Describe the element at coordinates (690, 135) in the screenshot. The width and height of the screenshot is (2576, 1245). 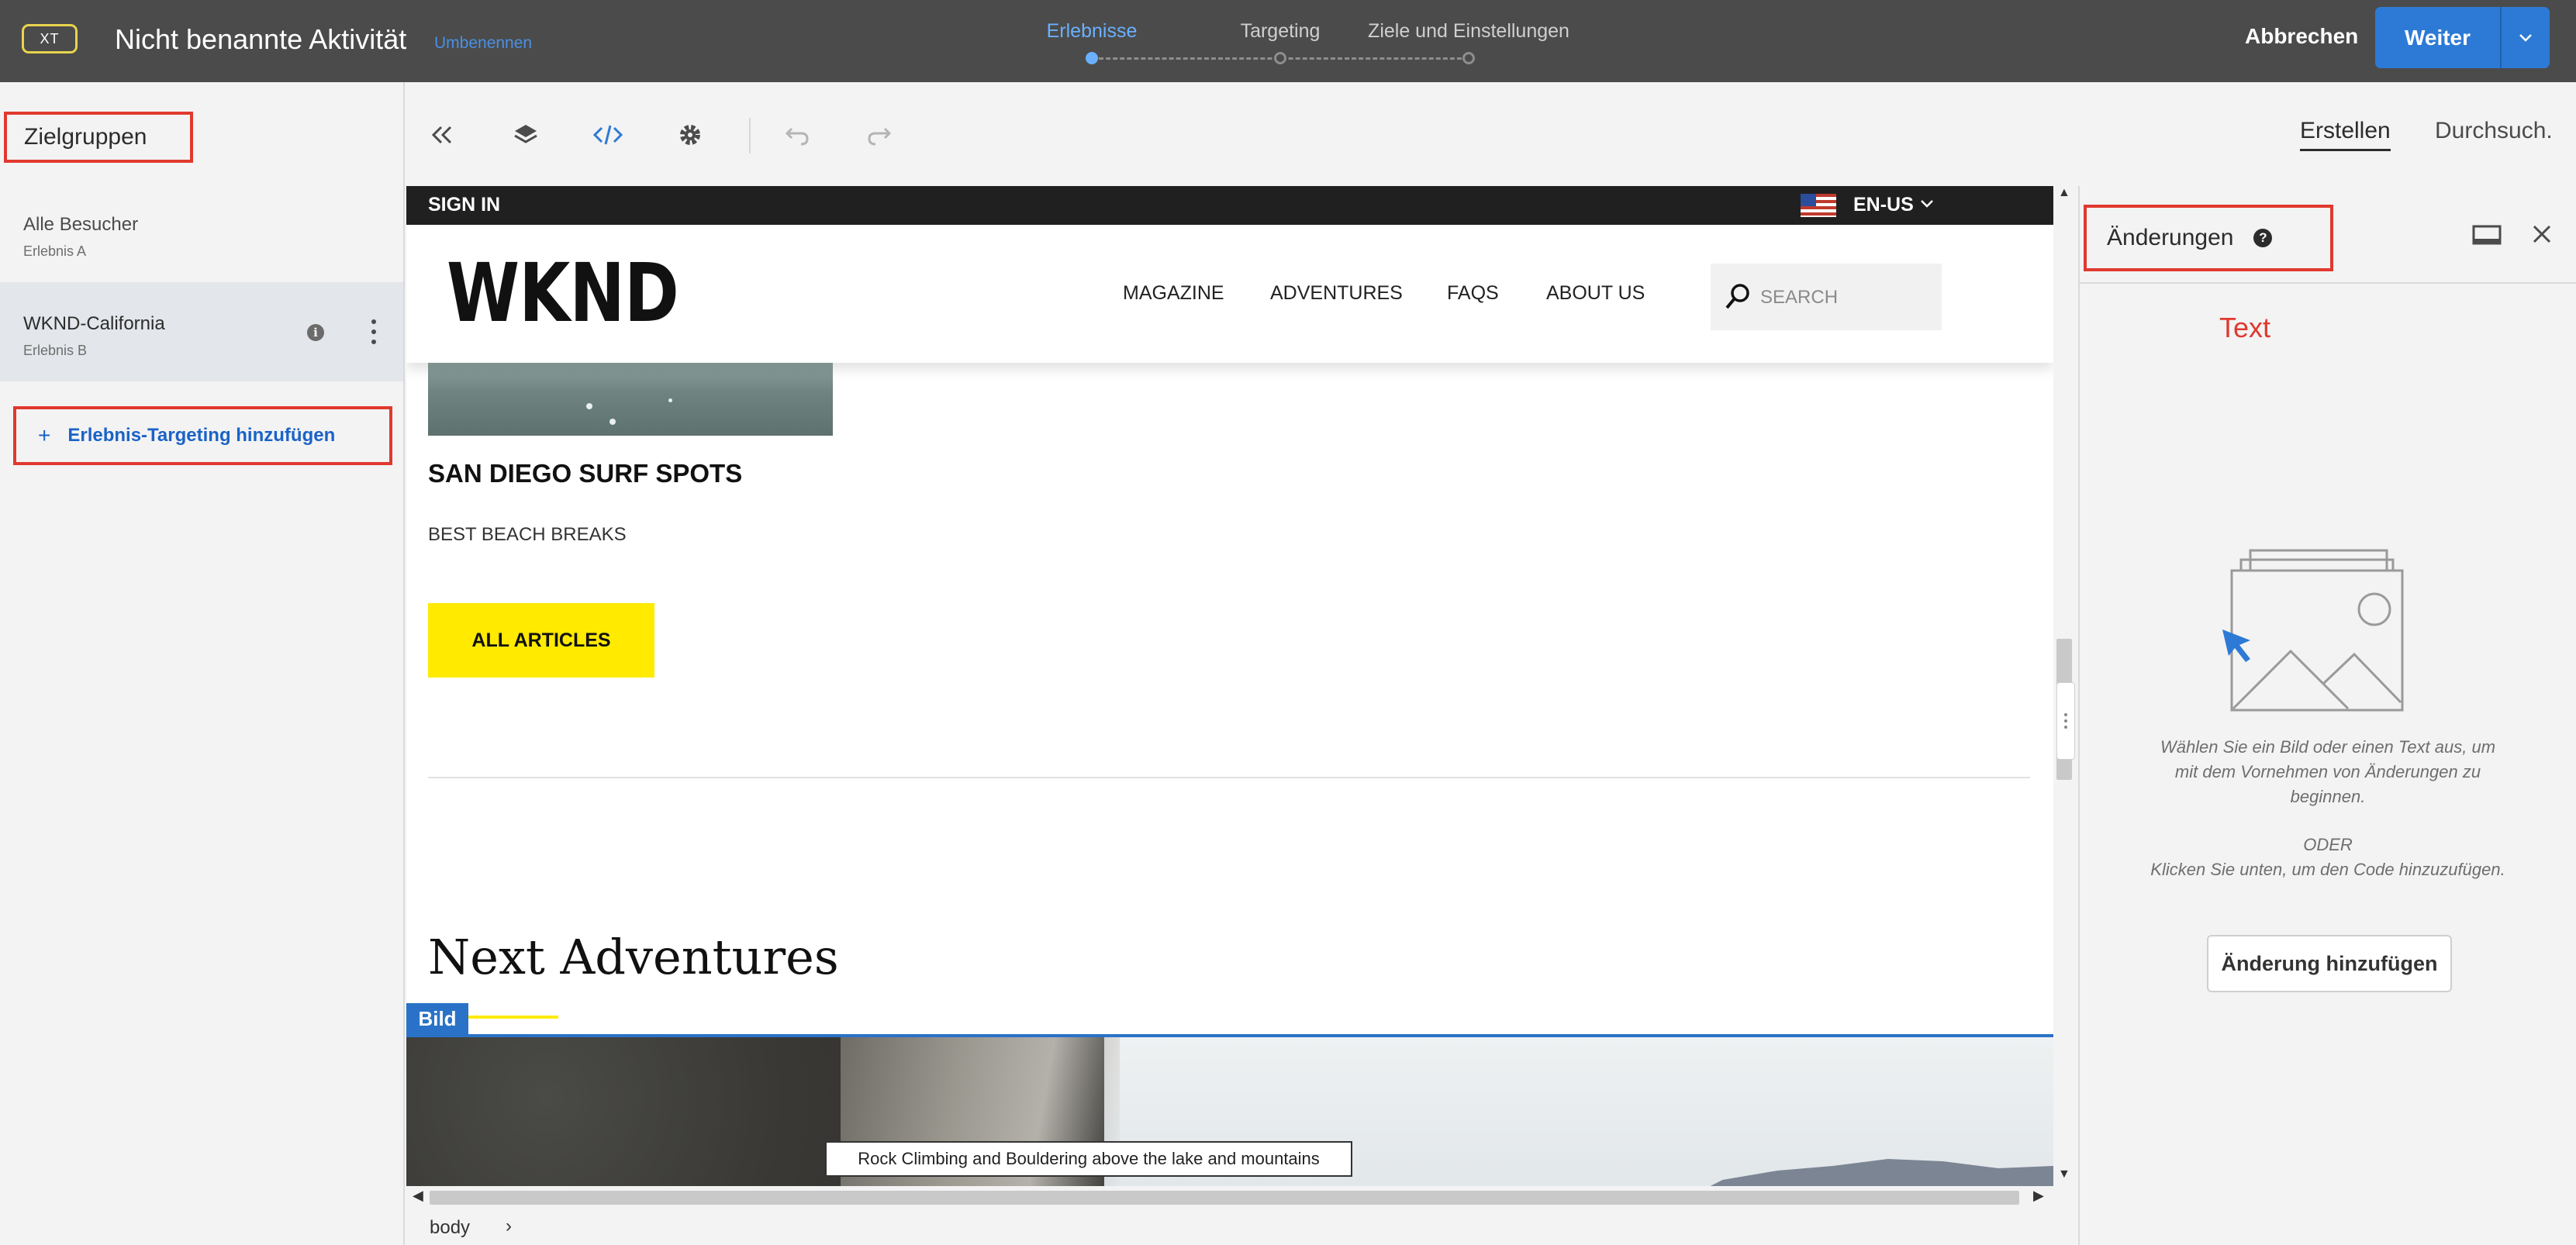
I see `settings-icon` at that location.